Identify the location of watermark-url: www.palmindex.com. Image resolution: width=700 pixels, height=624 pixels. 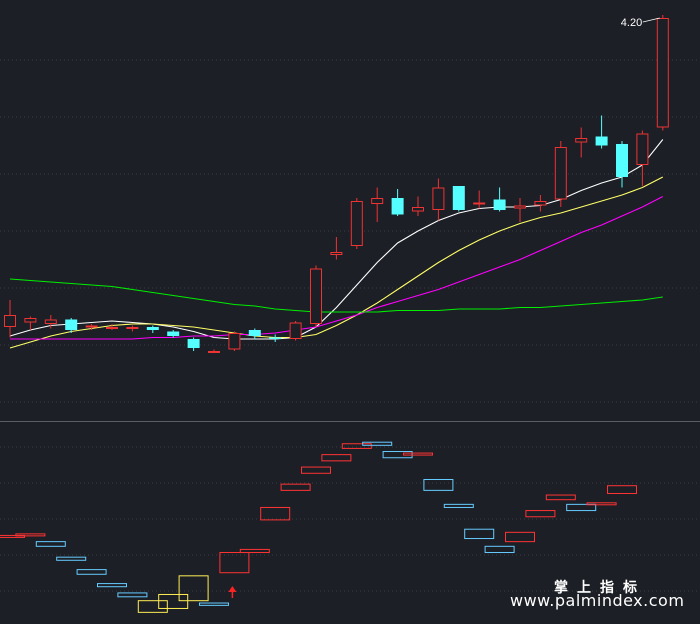
(597, 600).